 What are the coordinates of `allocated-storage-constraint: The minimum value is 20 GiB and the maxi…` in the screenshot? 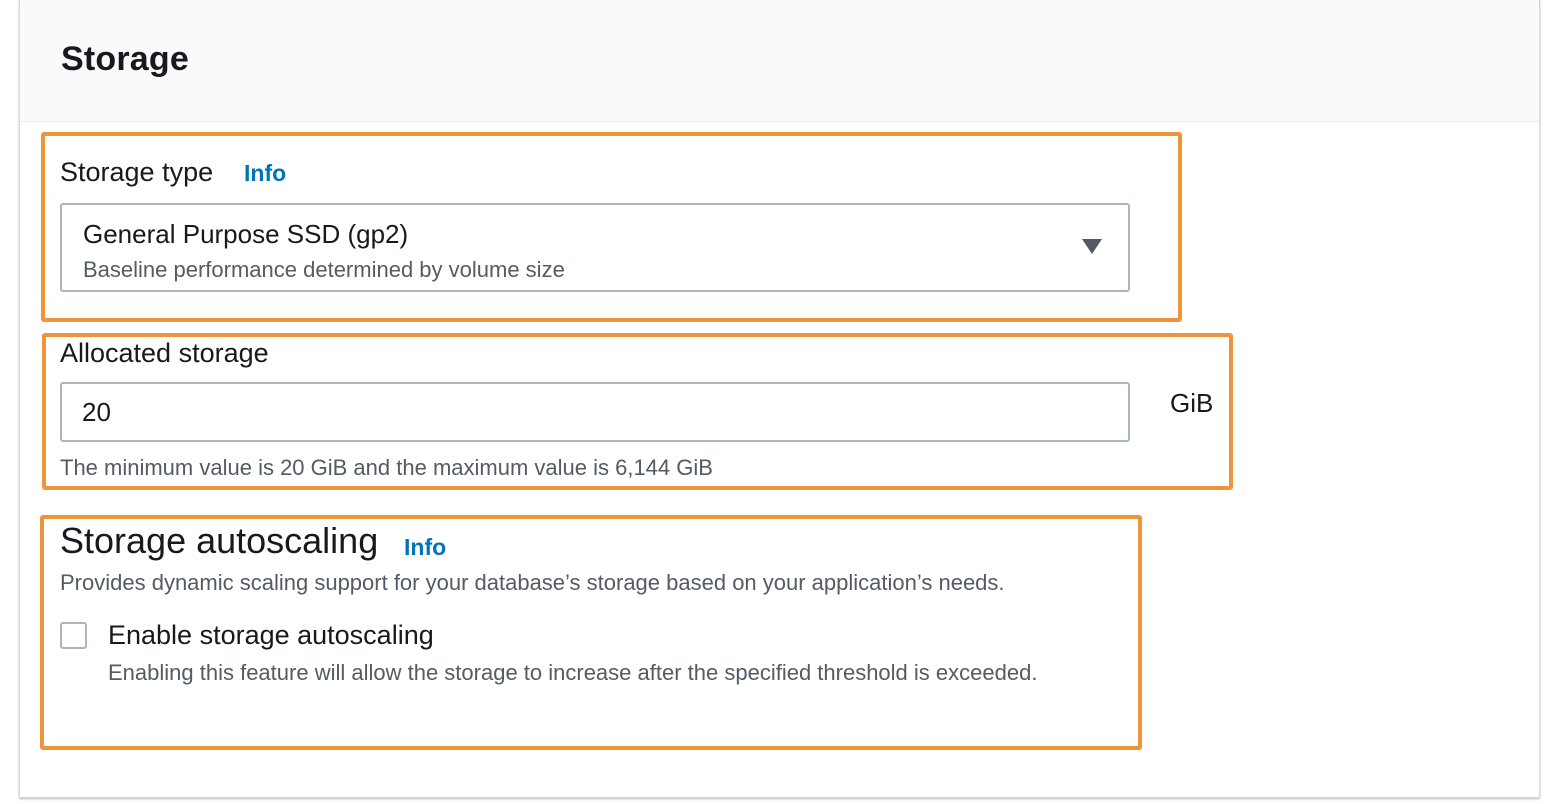 It's located at (386, 467).